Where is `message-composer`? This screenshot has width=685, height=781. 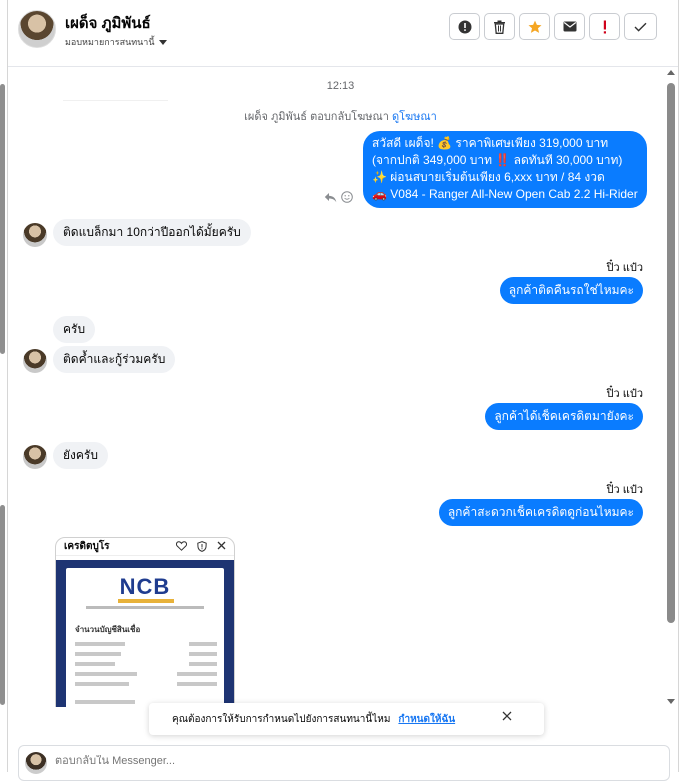 message-composer is located at coordinates (344, 763).